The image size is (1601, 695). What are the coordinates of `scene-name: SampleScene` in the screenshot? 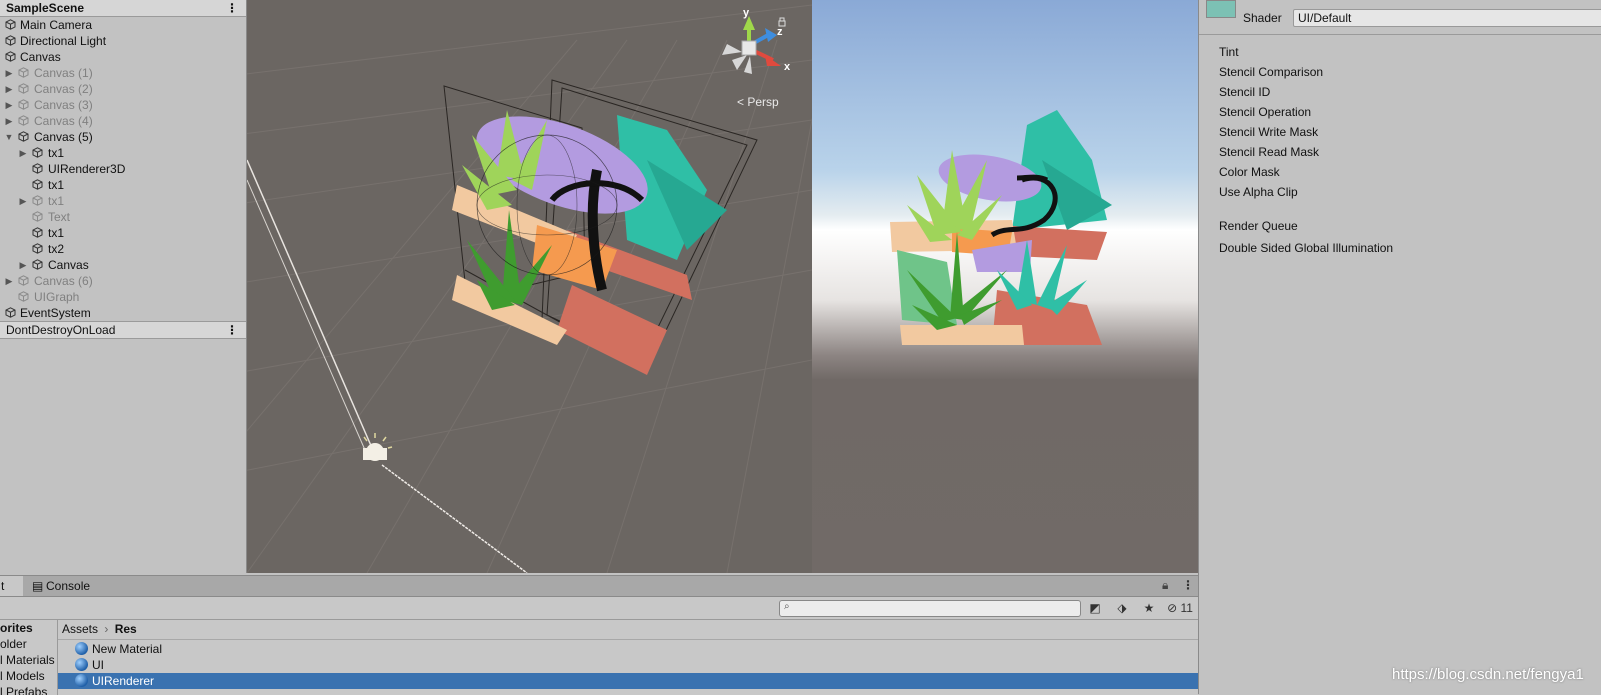 It's located at (45, 8).